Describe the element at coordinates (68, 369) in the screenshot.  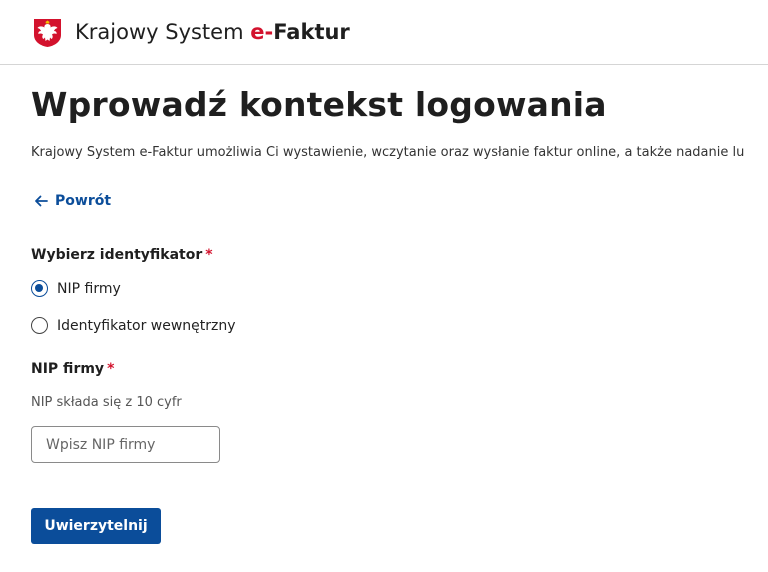
I see `nip-label-text: NIP firmy` at that location.